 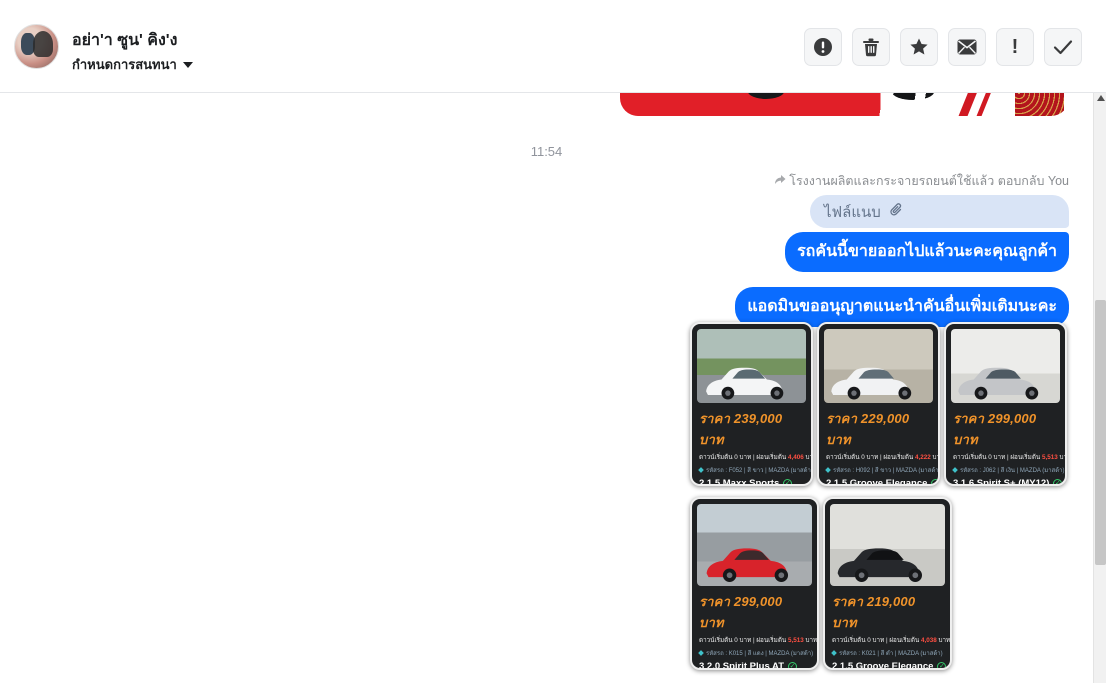 I want to click on trash-icon, so click(x=871, y=47).